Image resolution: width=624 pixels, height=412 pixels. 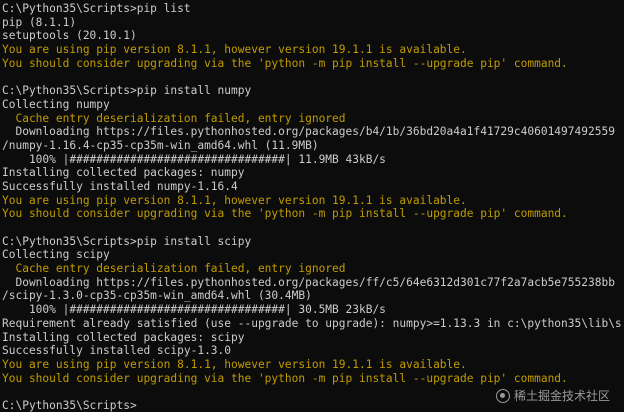 I want to click on terminal-line-text: Installing collected packages: numpy, so click(x=123, y=173).